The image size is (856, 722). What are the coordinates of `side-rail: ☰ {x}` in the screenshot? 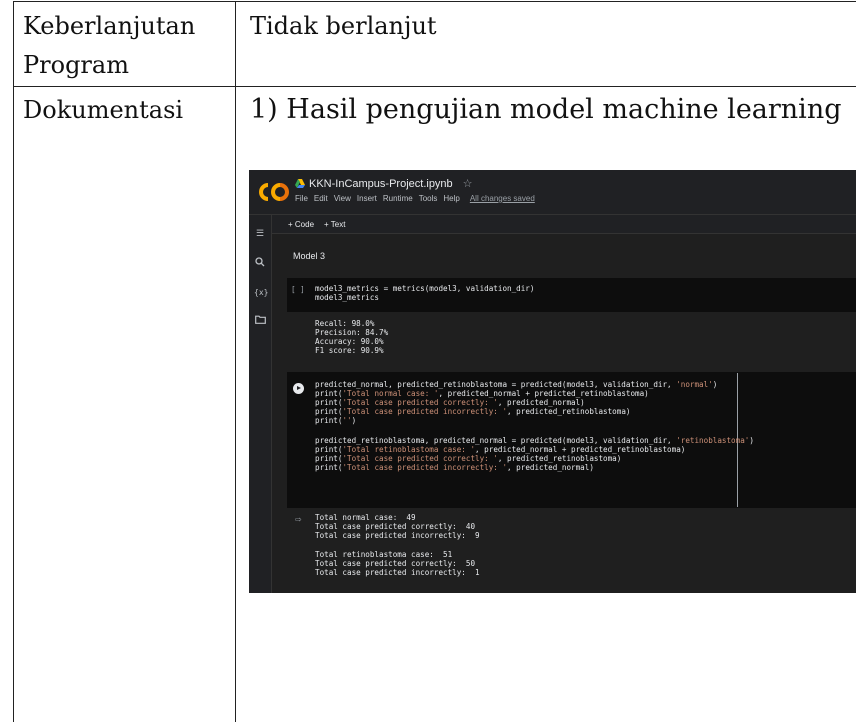 It's located at (260, 404).